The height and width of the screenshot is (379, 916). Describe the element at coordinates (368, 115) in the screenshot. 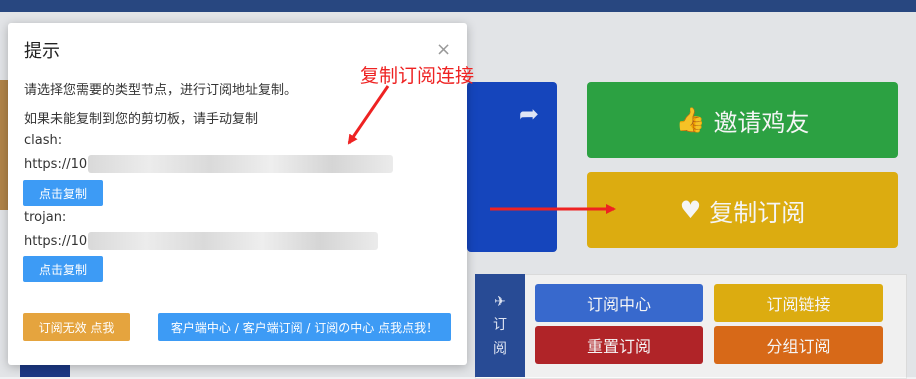

I see `annotation-arrow-to-url` at that location.